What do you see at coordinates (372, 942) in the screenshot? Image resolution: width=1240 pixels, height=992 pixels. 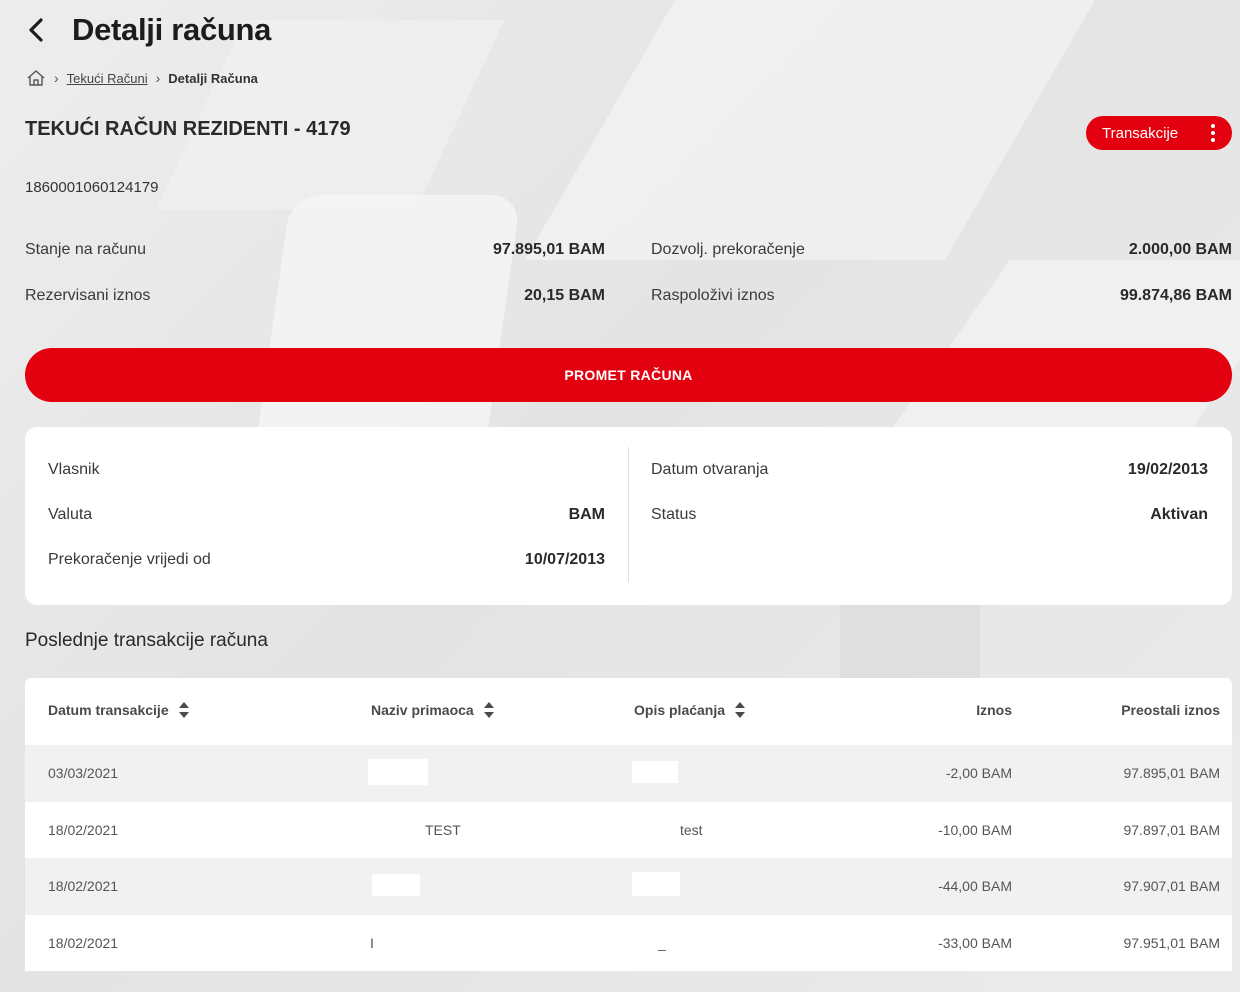 I see `cell-recipient: I` at bounding box center [372, 942].